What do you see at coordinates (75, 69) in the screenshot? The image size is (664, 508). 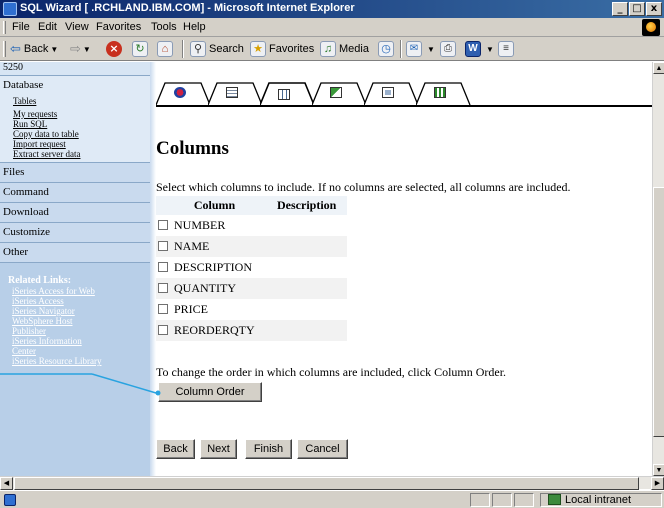 I see `sidebar-5250: 5250` at bounding box center [75, 69].